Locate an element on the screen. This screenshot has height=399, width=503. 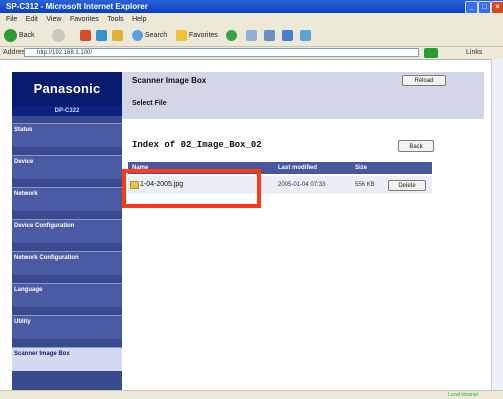
home-icon is located at coordinates (117, 35).